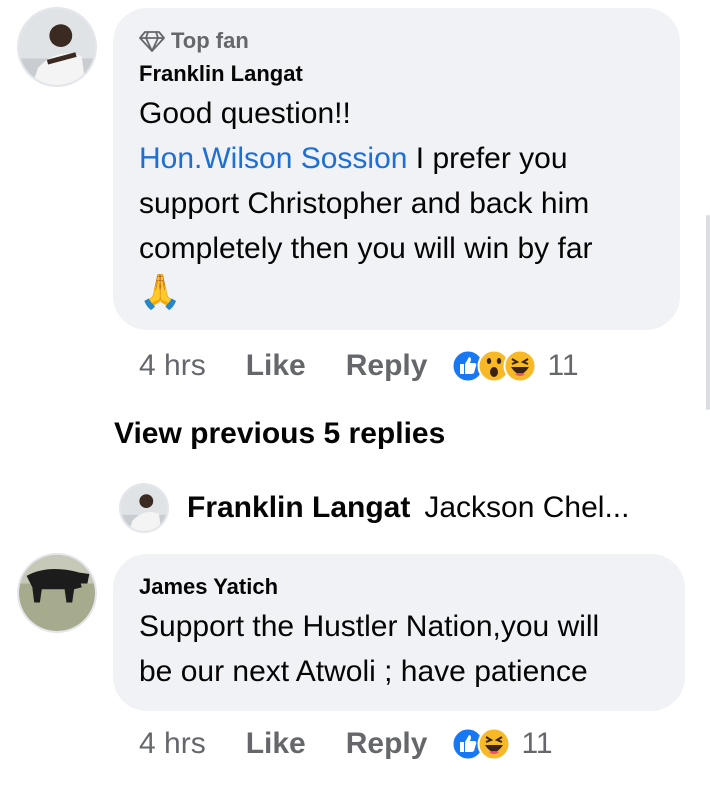 Image resolution: width=710 pixels, height=787 pixels. I want to click on praying-hands-emoji: 🙏, so click(160, 292).